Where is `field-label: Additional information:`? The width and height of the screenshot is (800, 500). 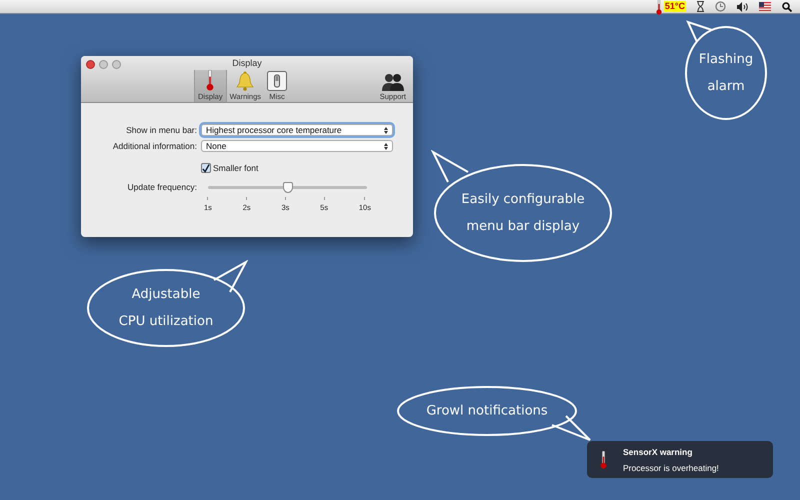
field-label: Additional information: is located at coordinates (155, 146).